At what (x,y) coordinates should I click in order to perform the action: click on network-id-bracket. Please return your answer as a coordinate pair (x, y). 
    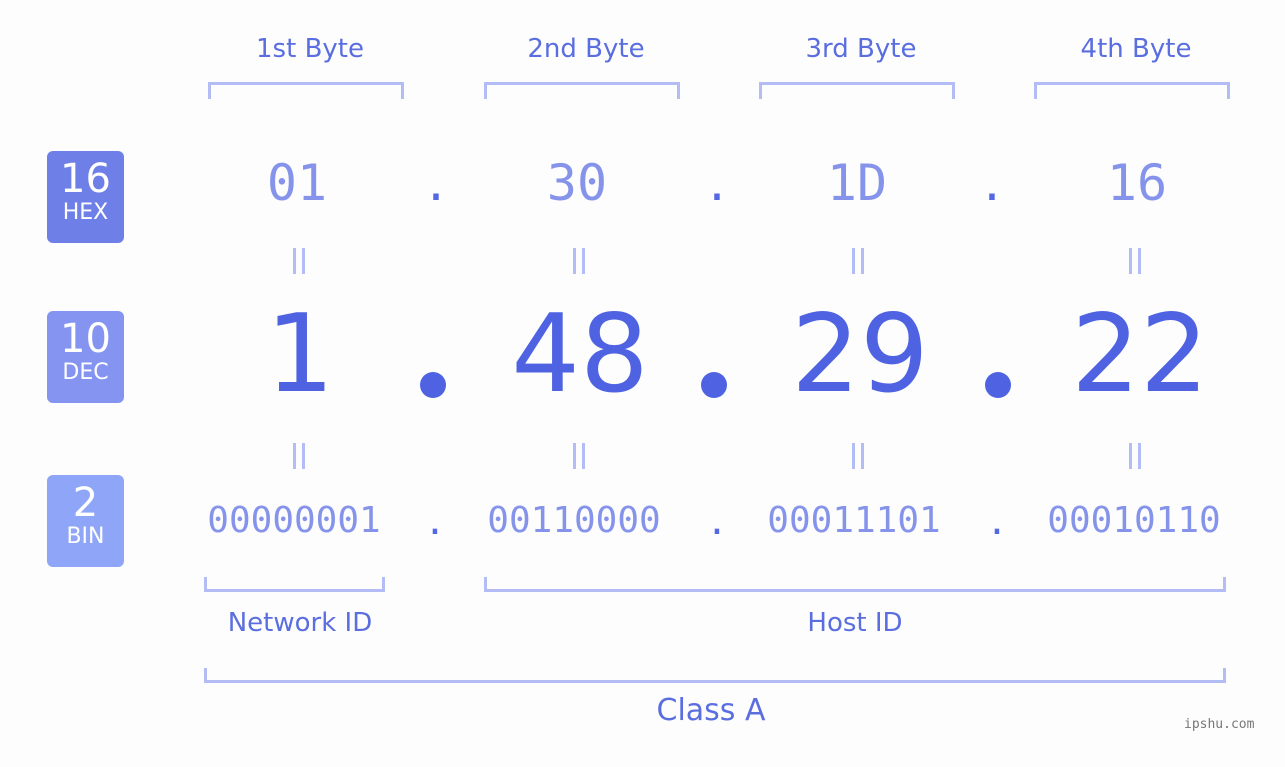
    Looking at the image, I should click on (294, 584).